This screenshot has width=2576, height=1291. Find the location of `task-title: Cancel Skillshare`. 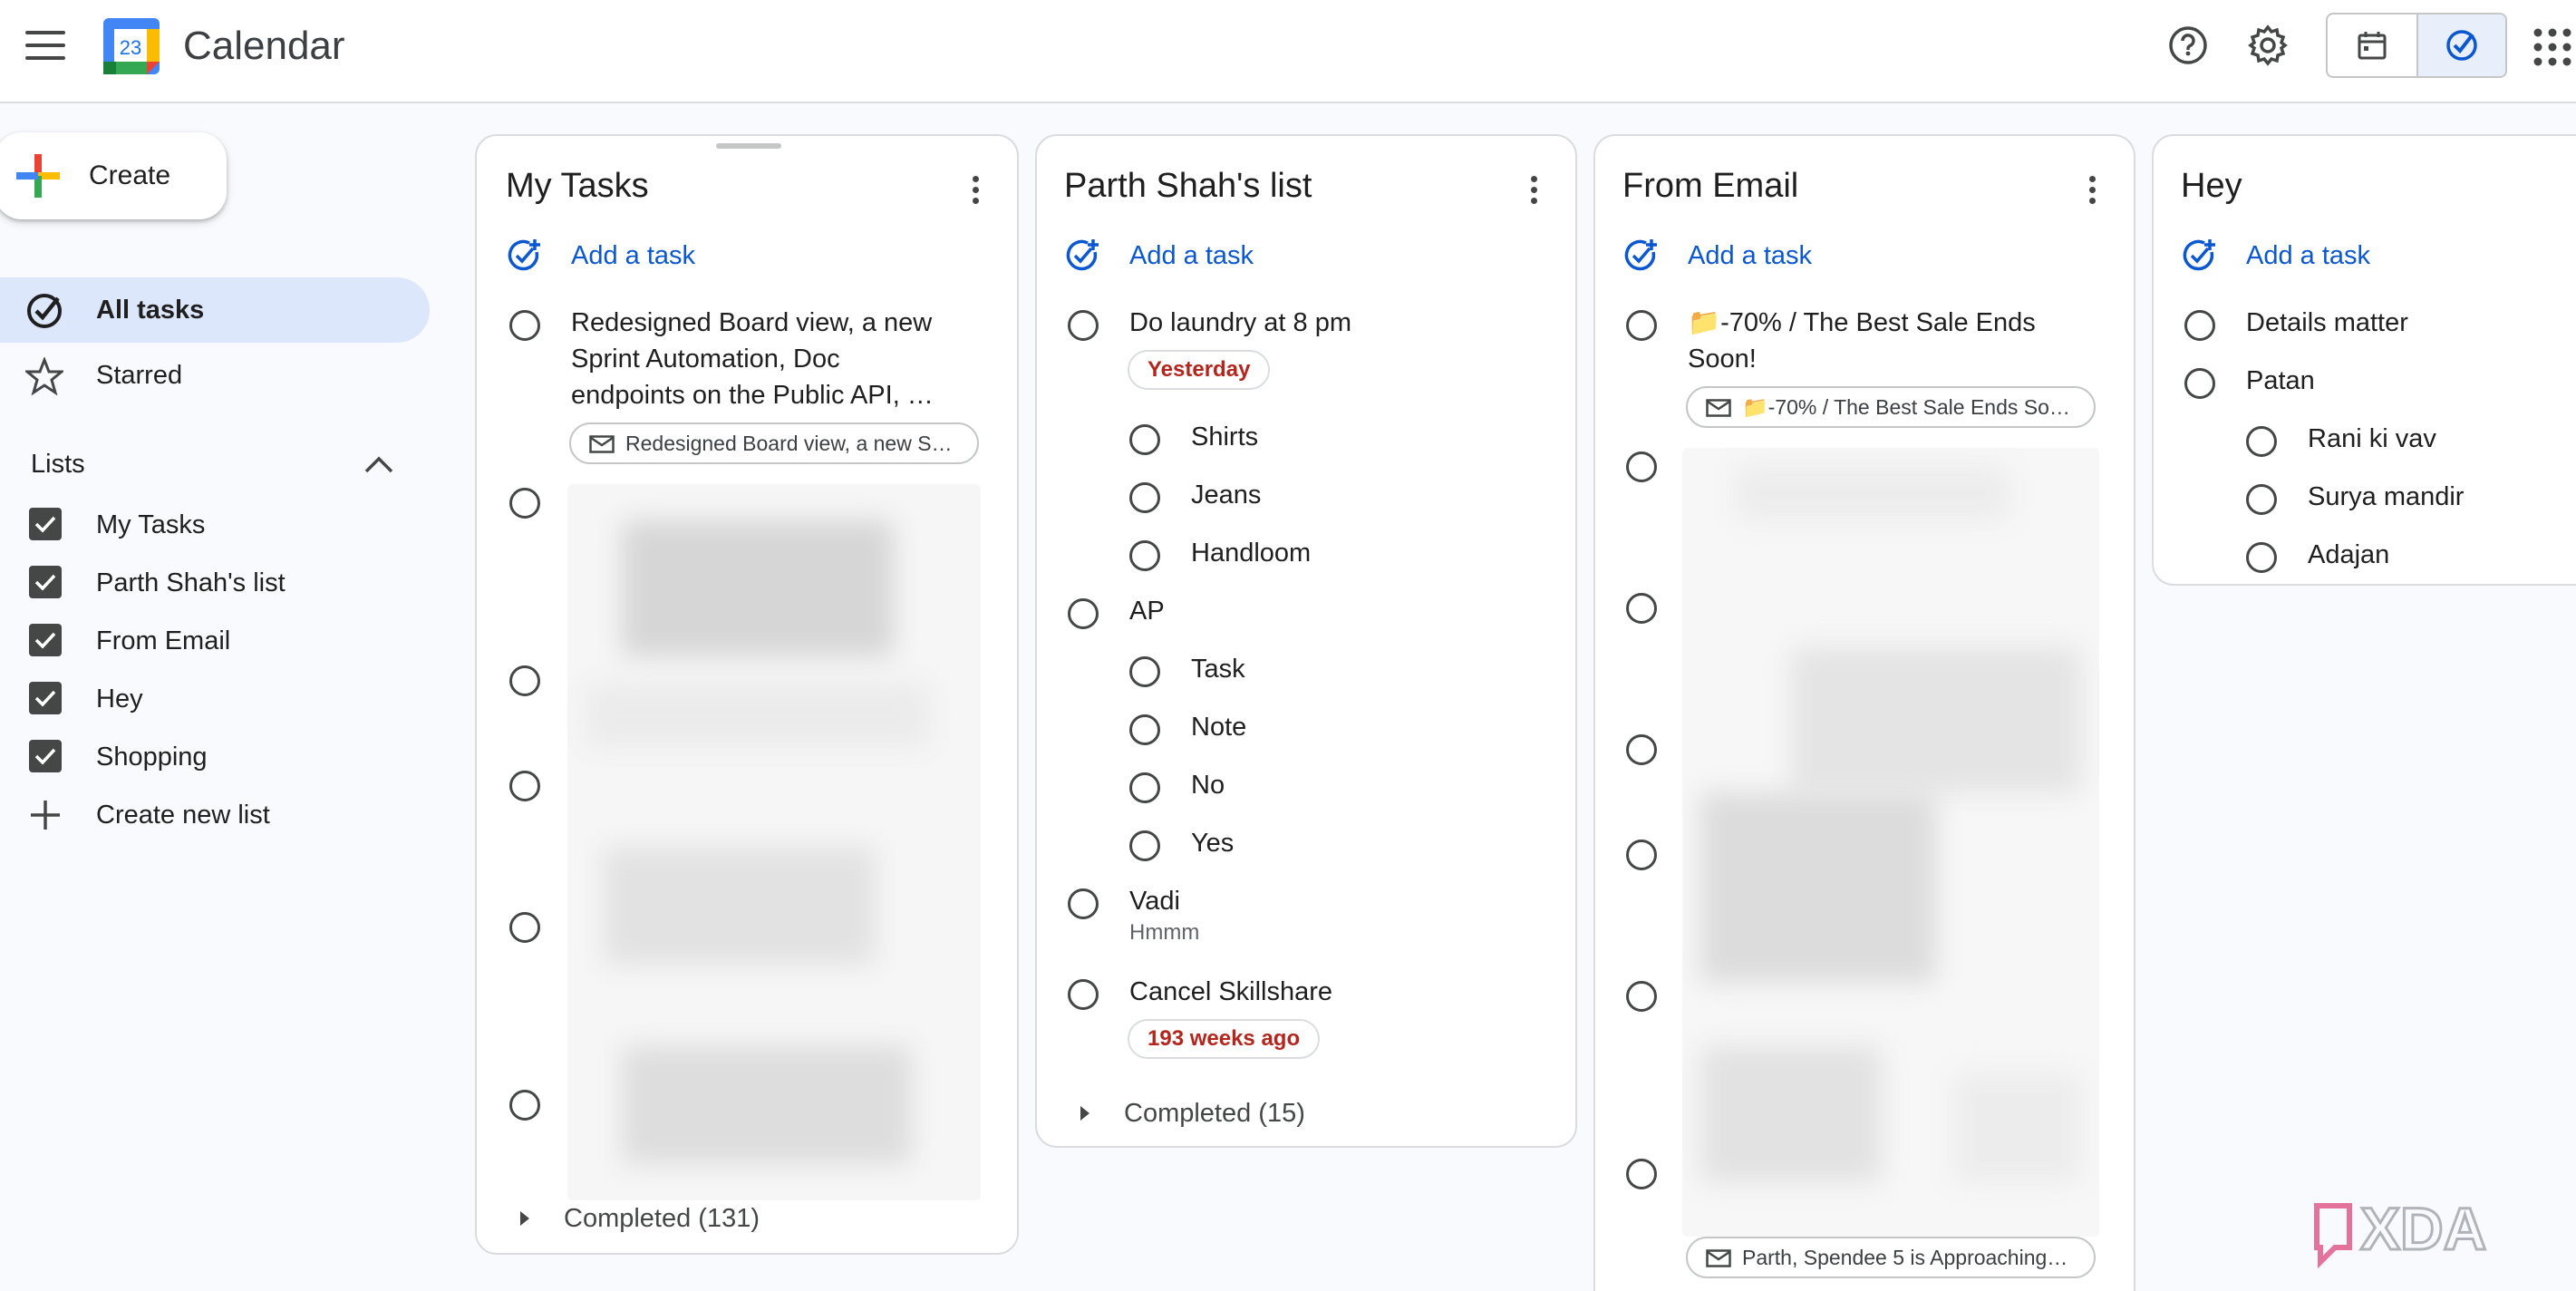

task-title: Cancel Skillshare is located at coordinates (1230, 992).